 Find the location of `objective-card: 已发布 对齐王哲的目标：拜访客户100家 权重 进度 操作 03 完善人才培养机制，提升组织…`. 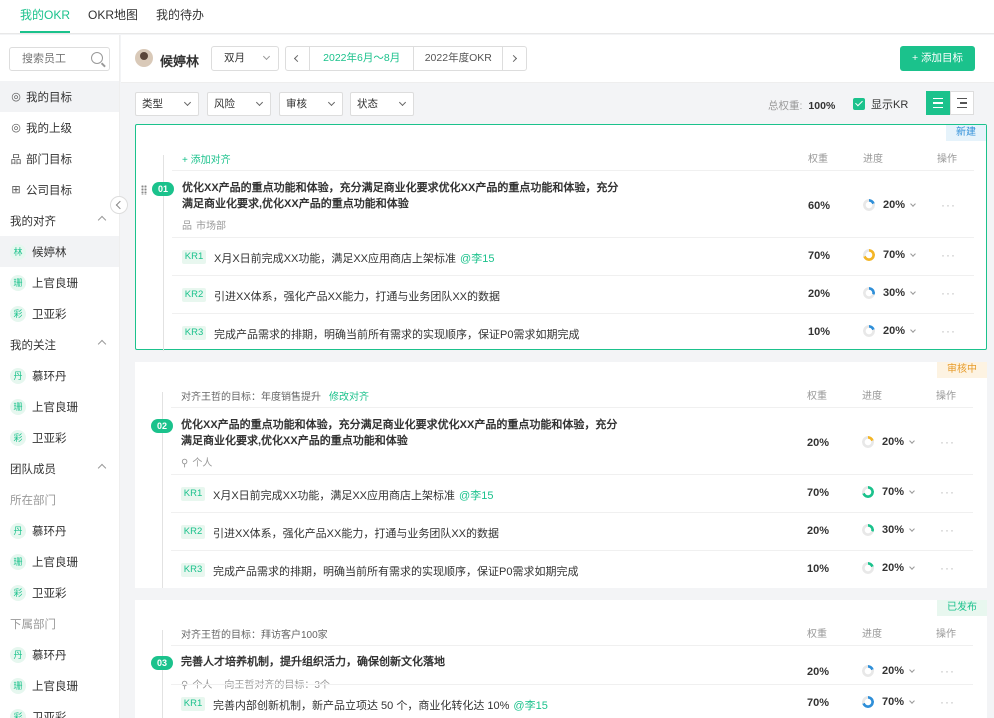

objective-card: 已发布 对齐王哲的目标：拜访客户100家 权重 进度 操作 03 完善人才培养机制，提升组织… is located at coordinates (561, 659).